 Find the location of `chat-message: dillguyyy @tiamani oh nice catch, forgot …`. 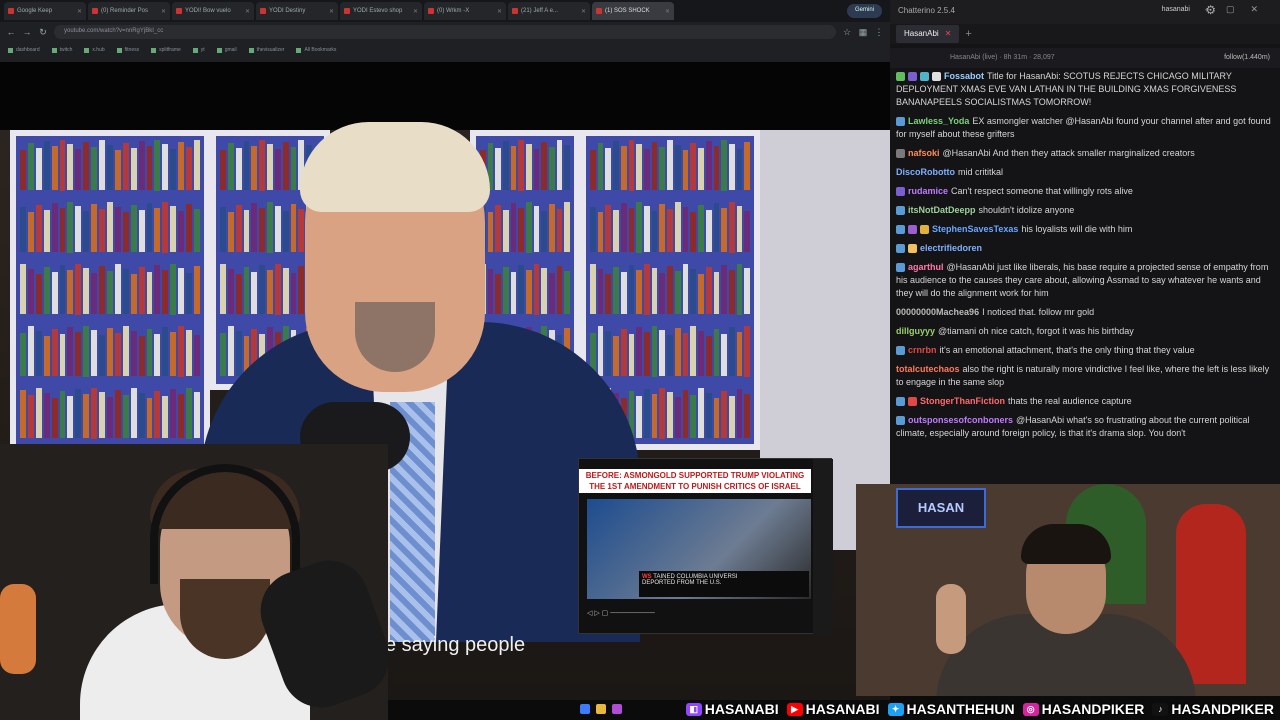

chat-message: dillguyyy @tiamani oh nice catch, forgot … is located at coordinates (1086, 331).